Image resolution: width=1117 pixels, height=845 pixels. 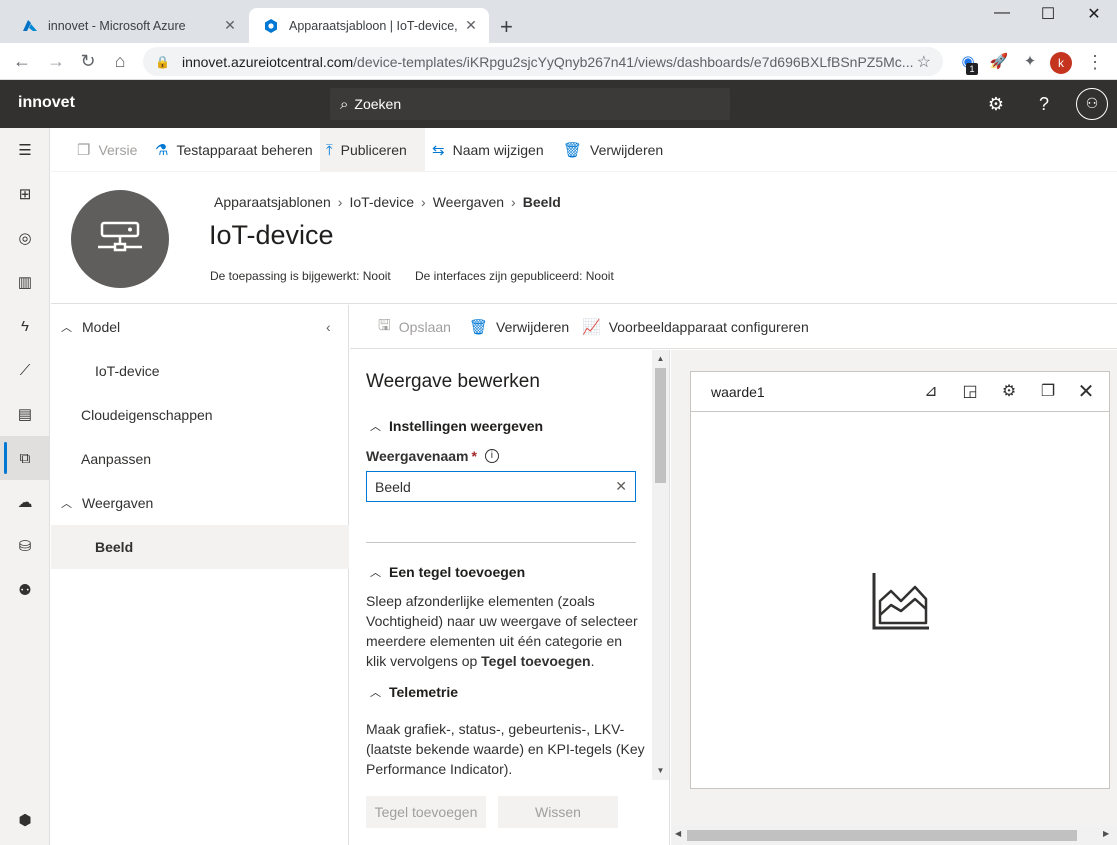 I want to click on iot-central-logo-icon: ⬢, so click(x=25, y=820).